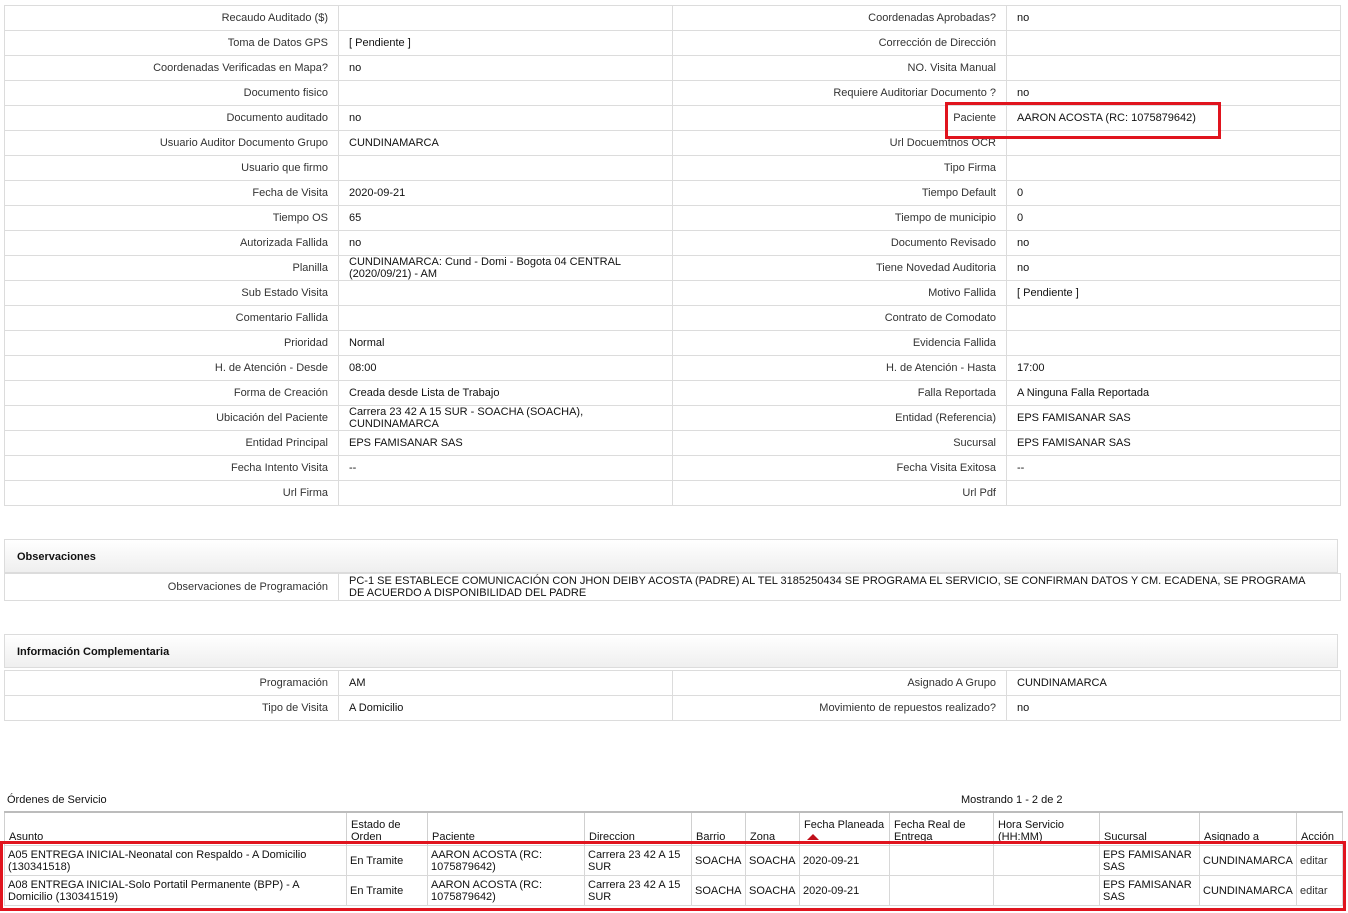 This screenshot has width=1348, height=913. I want to click on detail-label: Entidad (Referencia), so click(839, 418).